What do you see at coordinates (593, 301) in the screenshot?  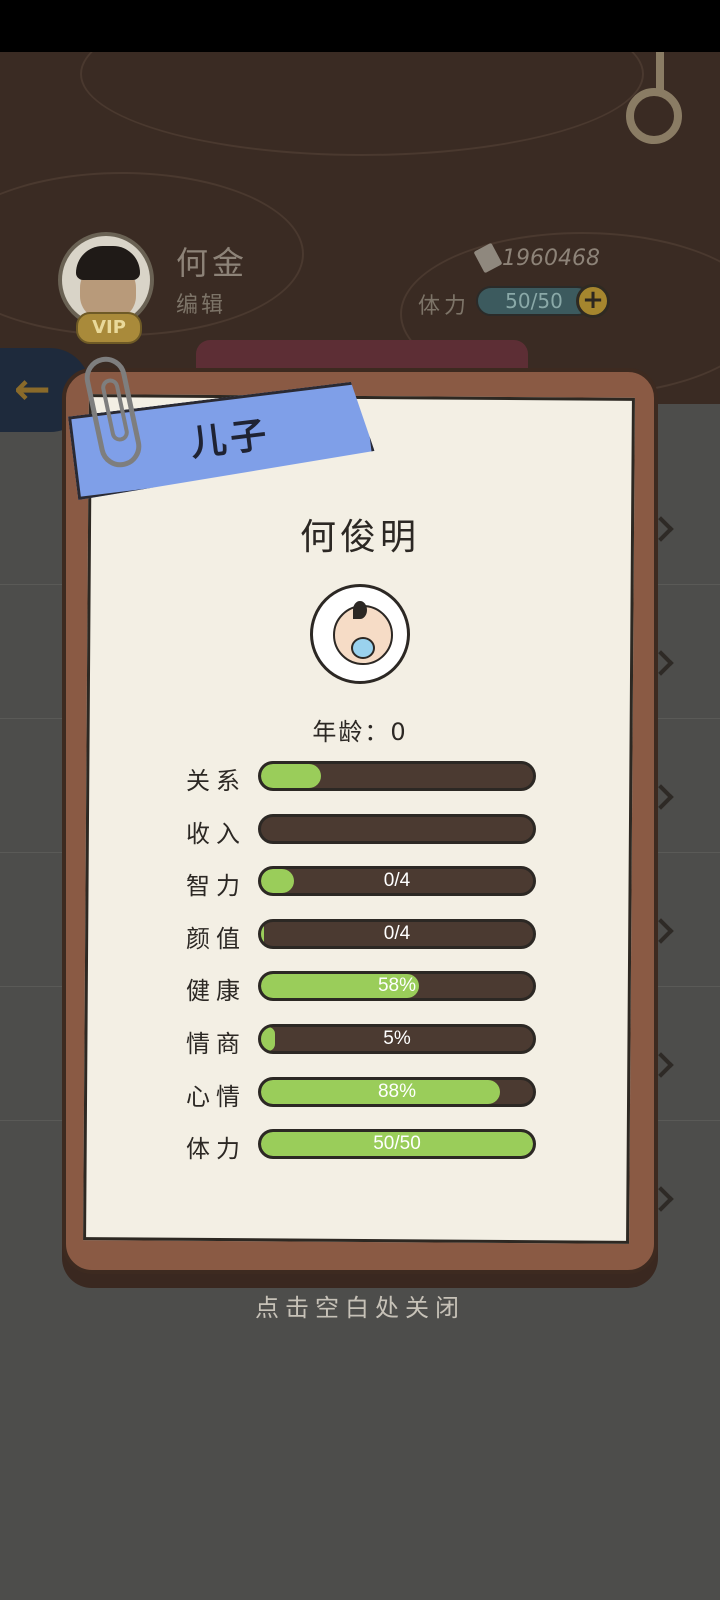 I see `add-stamina-button: +` at bounding box center [593, 301].